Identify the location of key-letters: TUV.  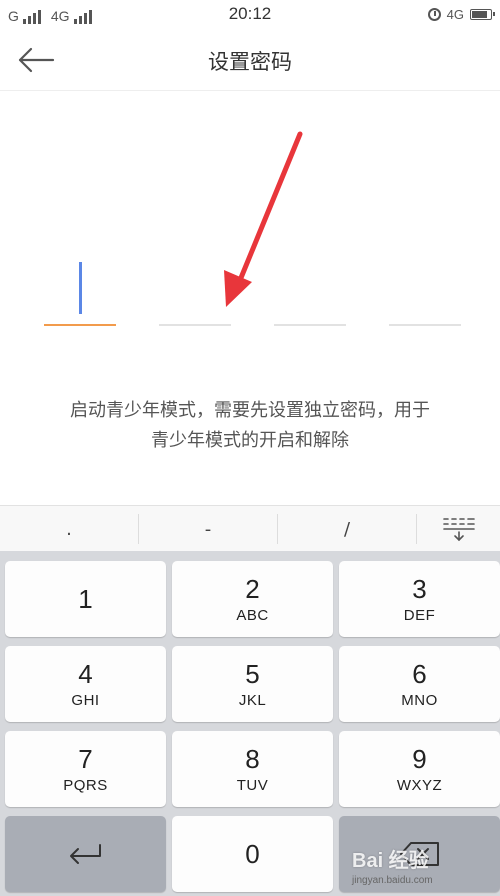
(252, 785).